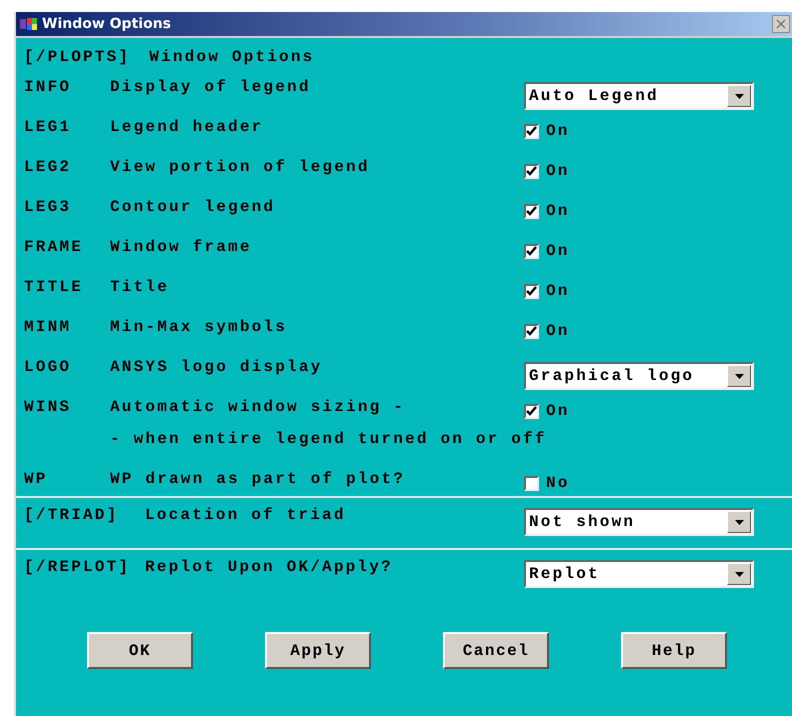 The image size is (792, 716). I want to click on option-label: Min-Max symbols, so click(199, 326).